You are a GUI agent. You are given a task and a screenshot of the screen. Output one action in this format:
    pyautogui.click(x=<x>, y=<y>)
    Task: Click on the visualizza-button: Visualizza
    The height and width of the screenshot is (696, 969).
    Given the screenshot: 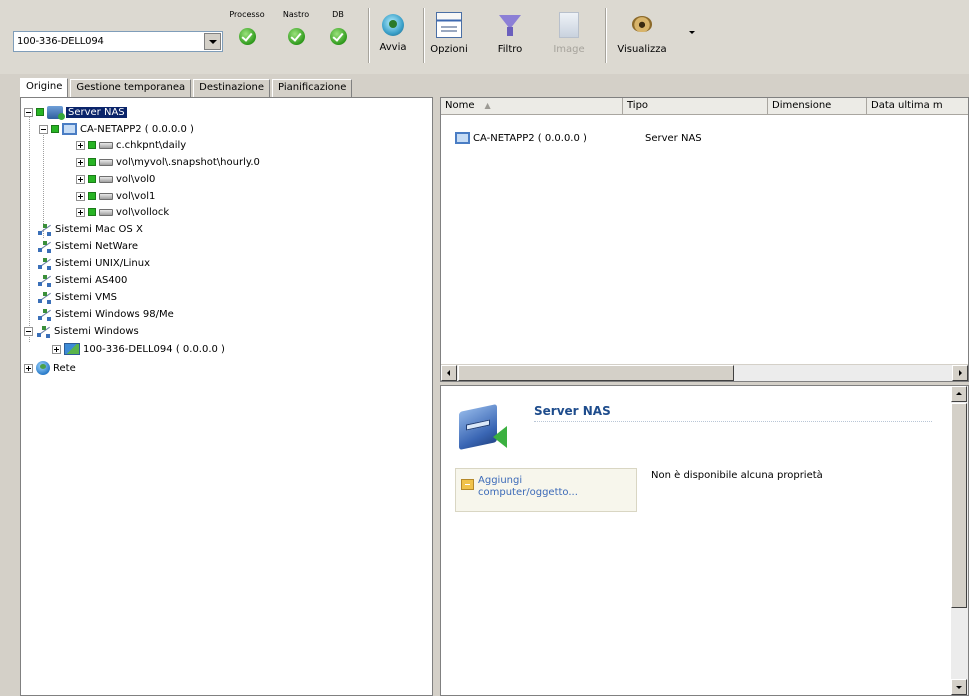 What is the action you would take?
    pyautogui.click(x=642, y=33)
    